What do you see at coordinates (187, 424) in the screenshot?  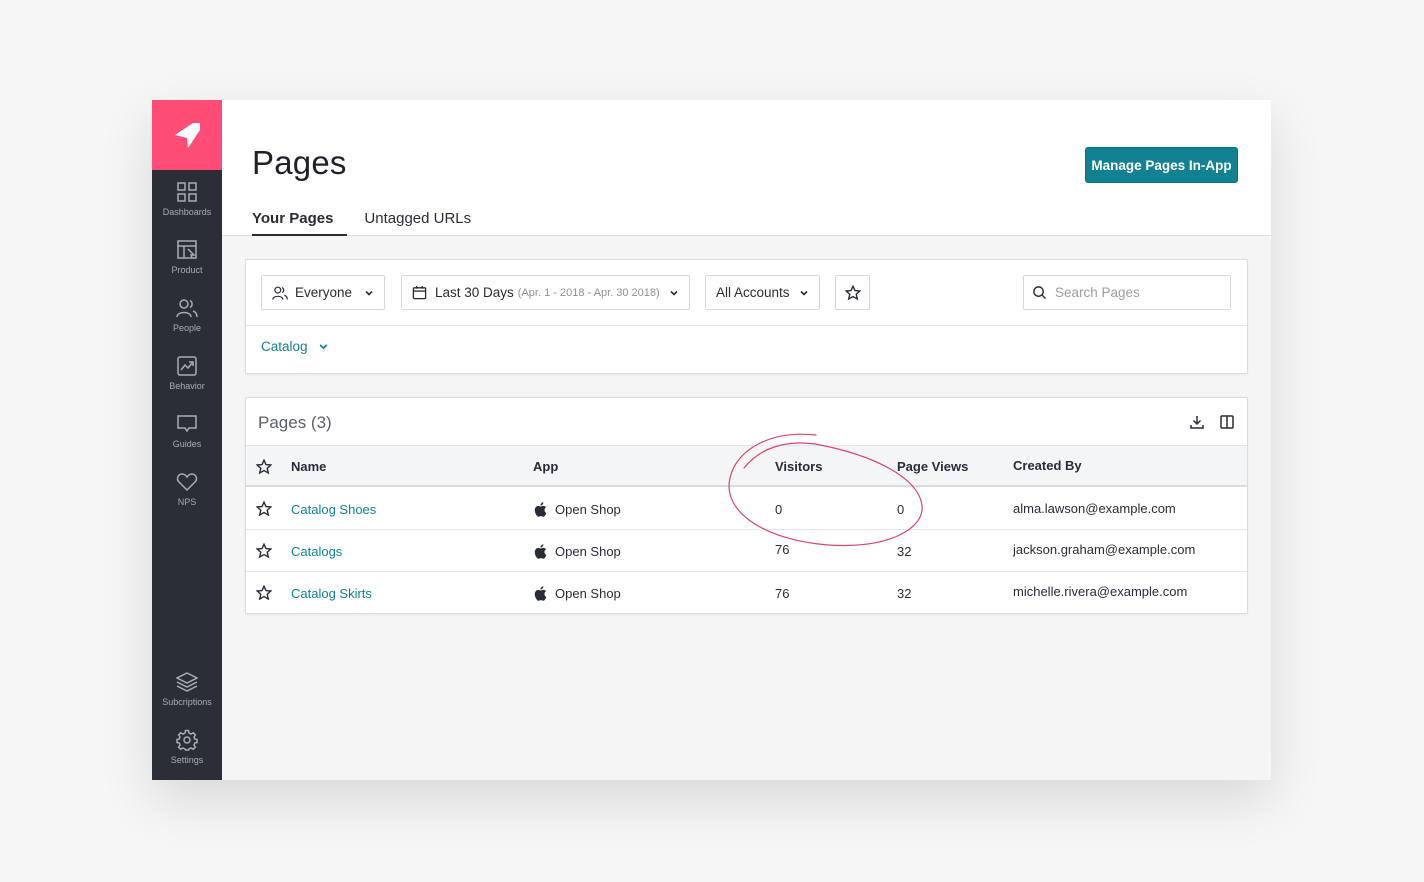 I see `guides-icon` at bounding box center [187, 424].